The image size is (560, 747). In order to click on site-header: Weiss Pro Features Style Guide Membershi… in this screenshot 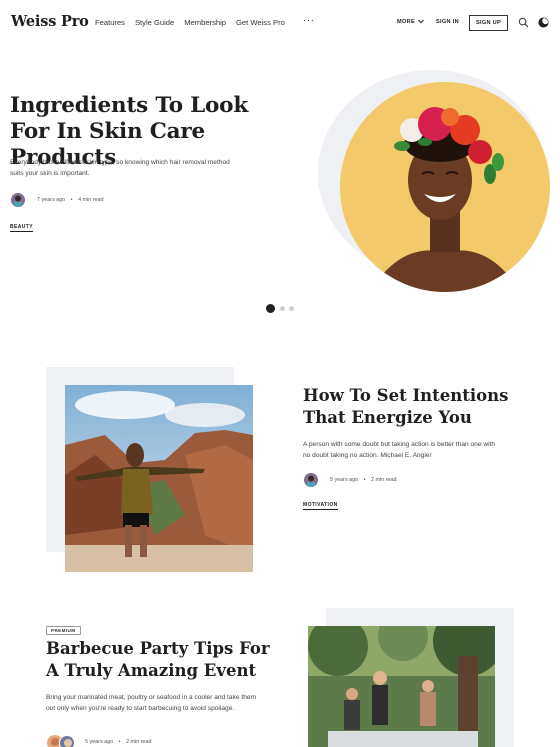, I will do `click(280, 23)`.